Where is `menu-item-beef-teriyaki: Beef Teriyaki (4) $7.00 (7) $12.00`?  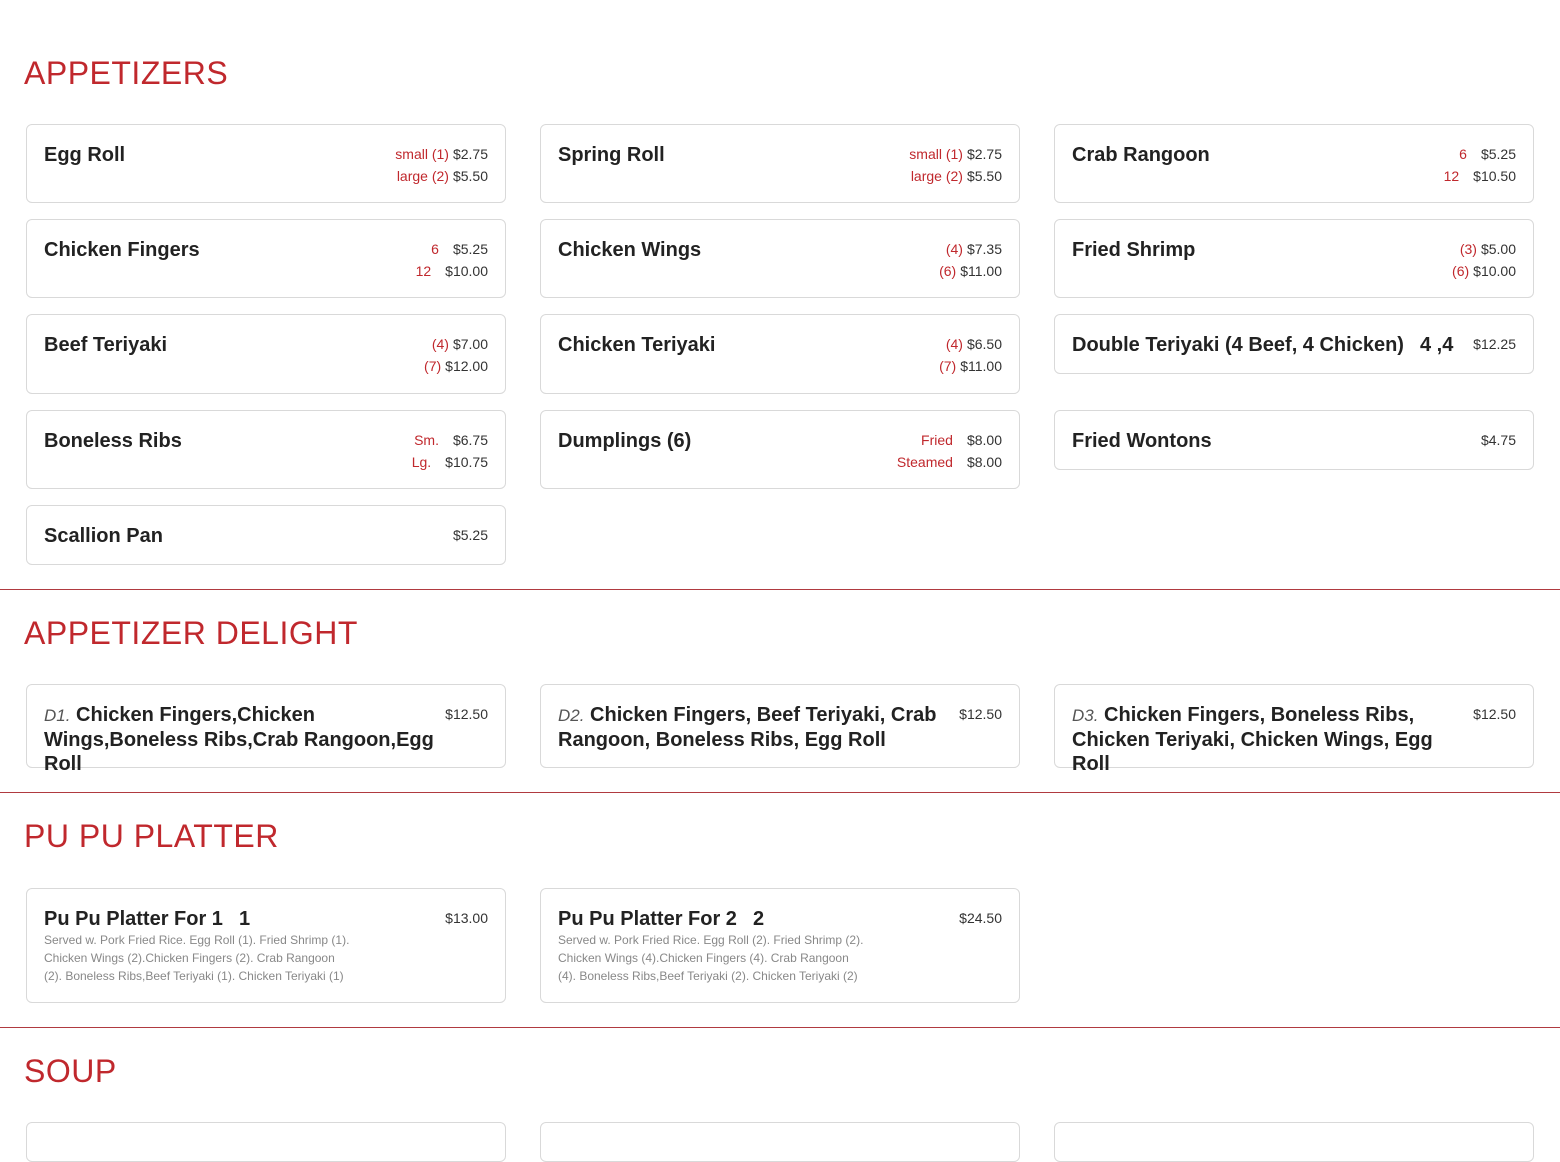
menu-item-beef-teriyaki: Beef Teriyaki (4) $7.00 (7) $12.00 is located at coordinates (266, 354).